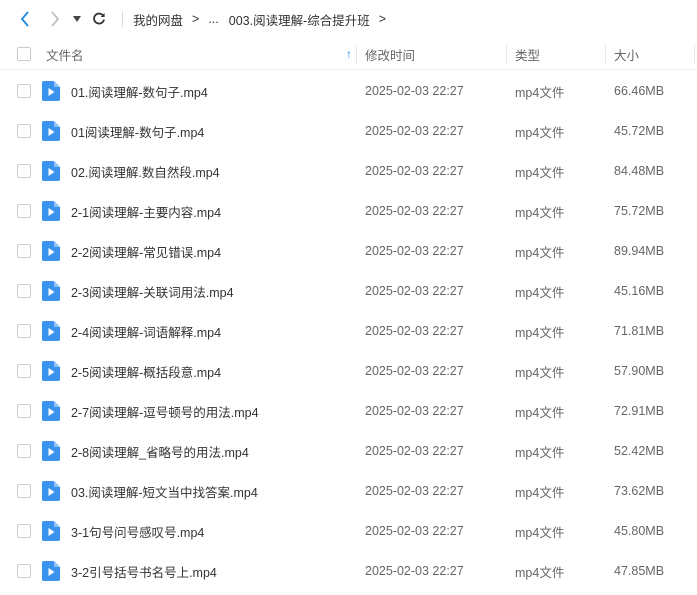  What do you see at coordinates (164, 491) in the screenshot?
I see `file-name: 03.阅读理解-短文当中找答案.mp4` at bounding box center [164, 491].